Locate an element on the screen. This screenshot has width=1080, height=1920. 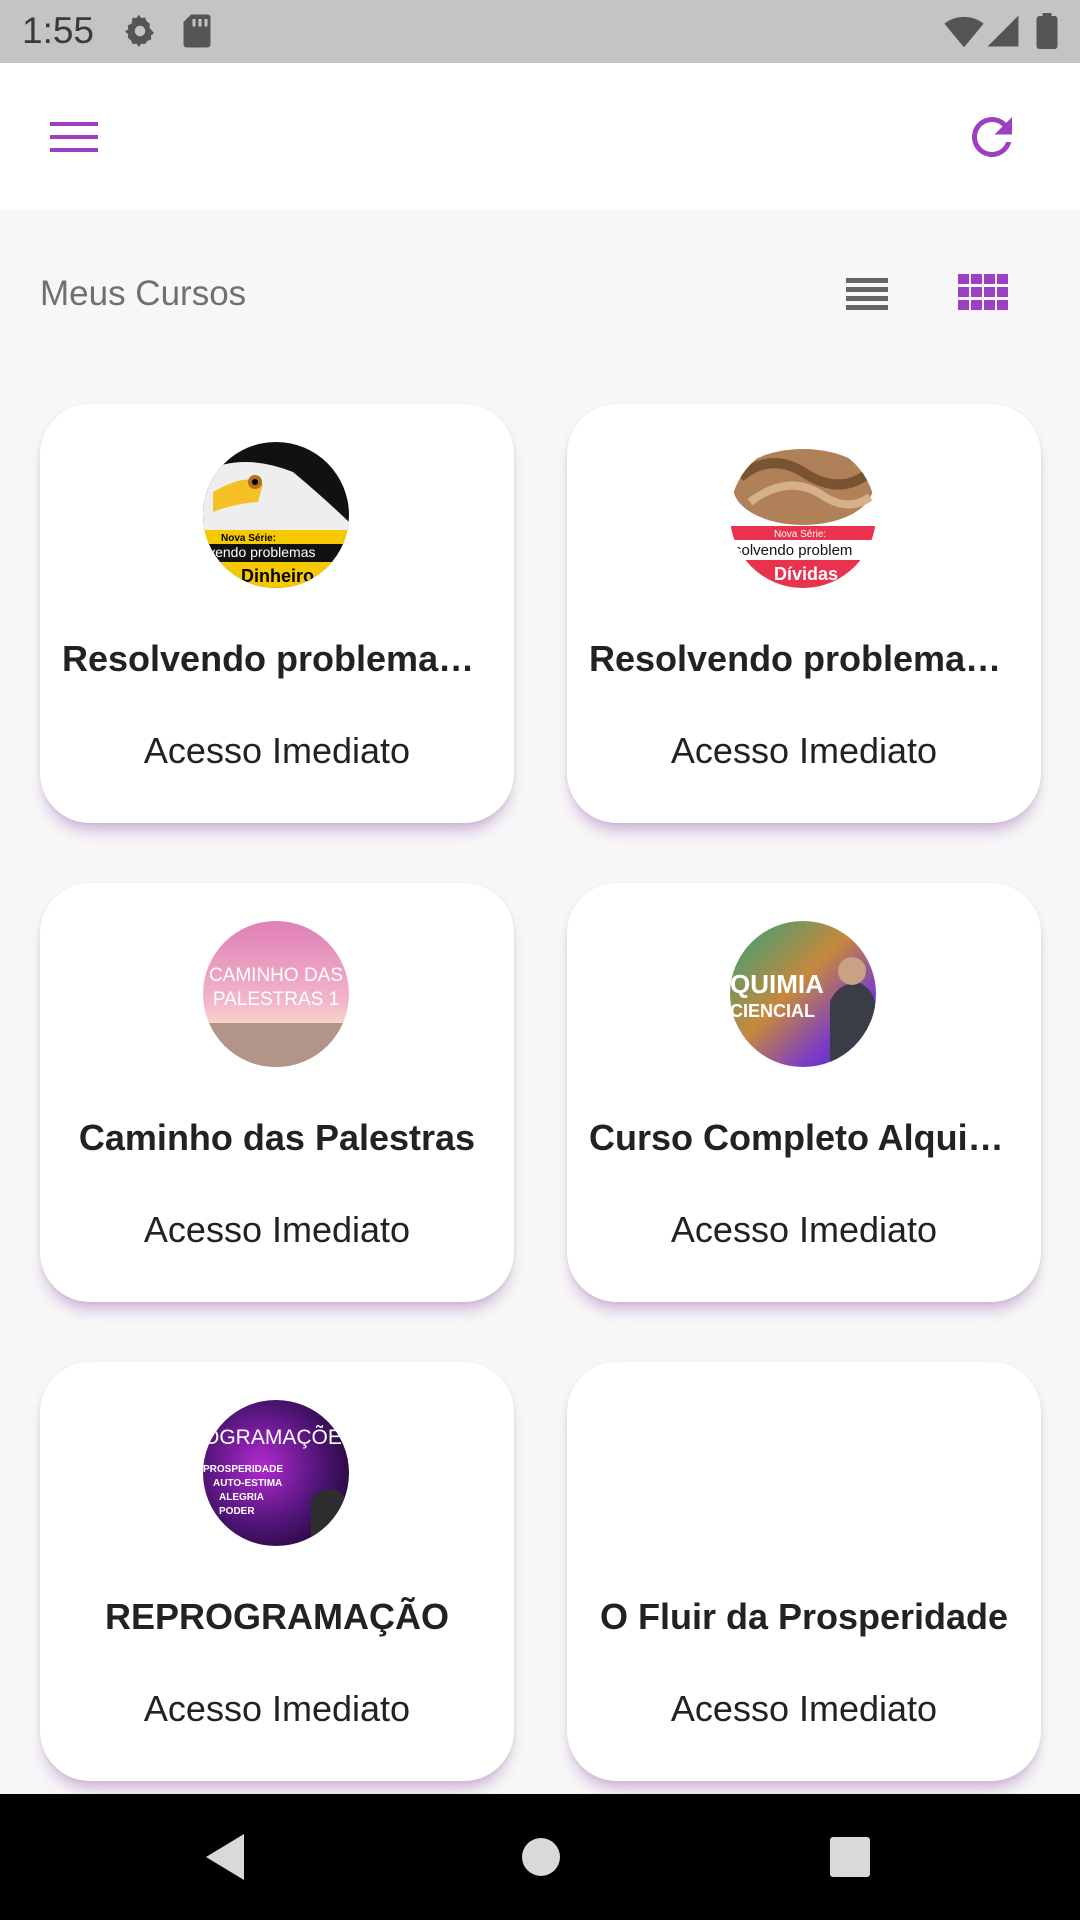
course-title: O Fluir da Prosperidade is located at coordinates (804, 1616).